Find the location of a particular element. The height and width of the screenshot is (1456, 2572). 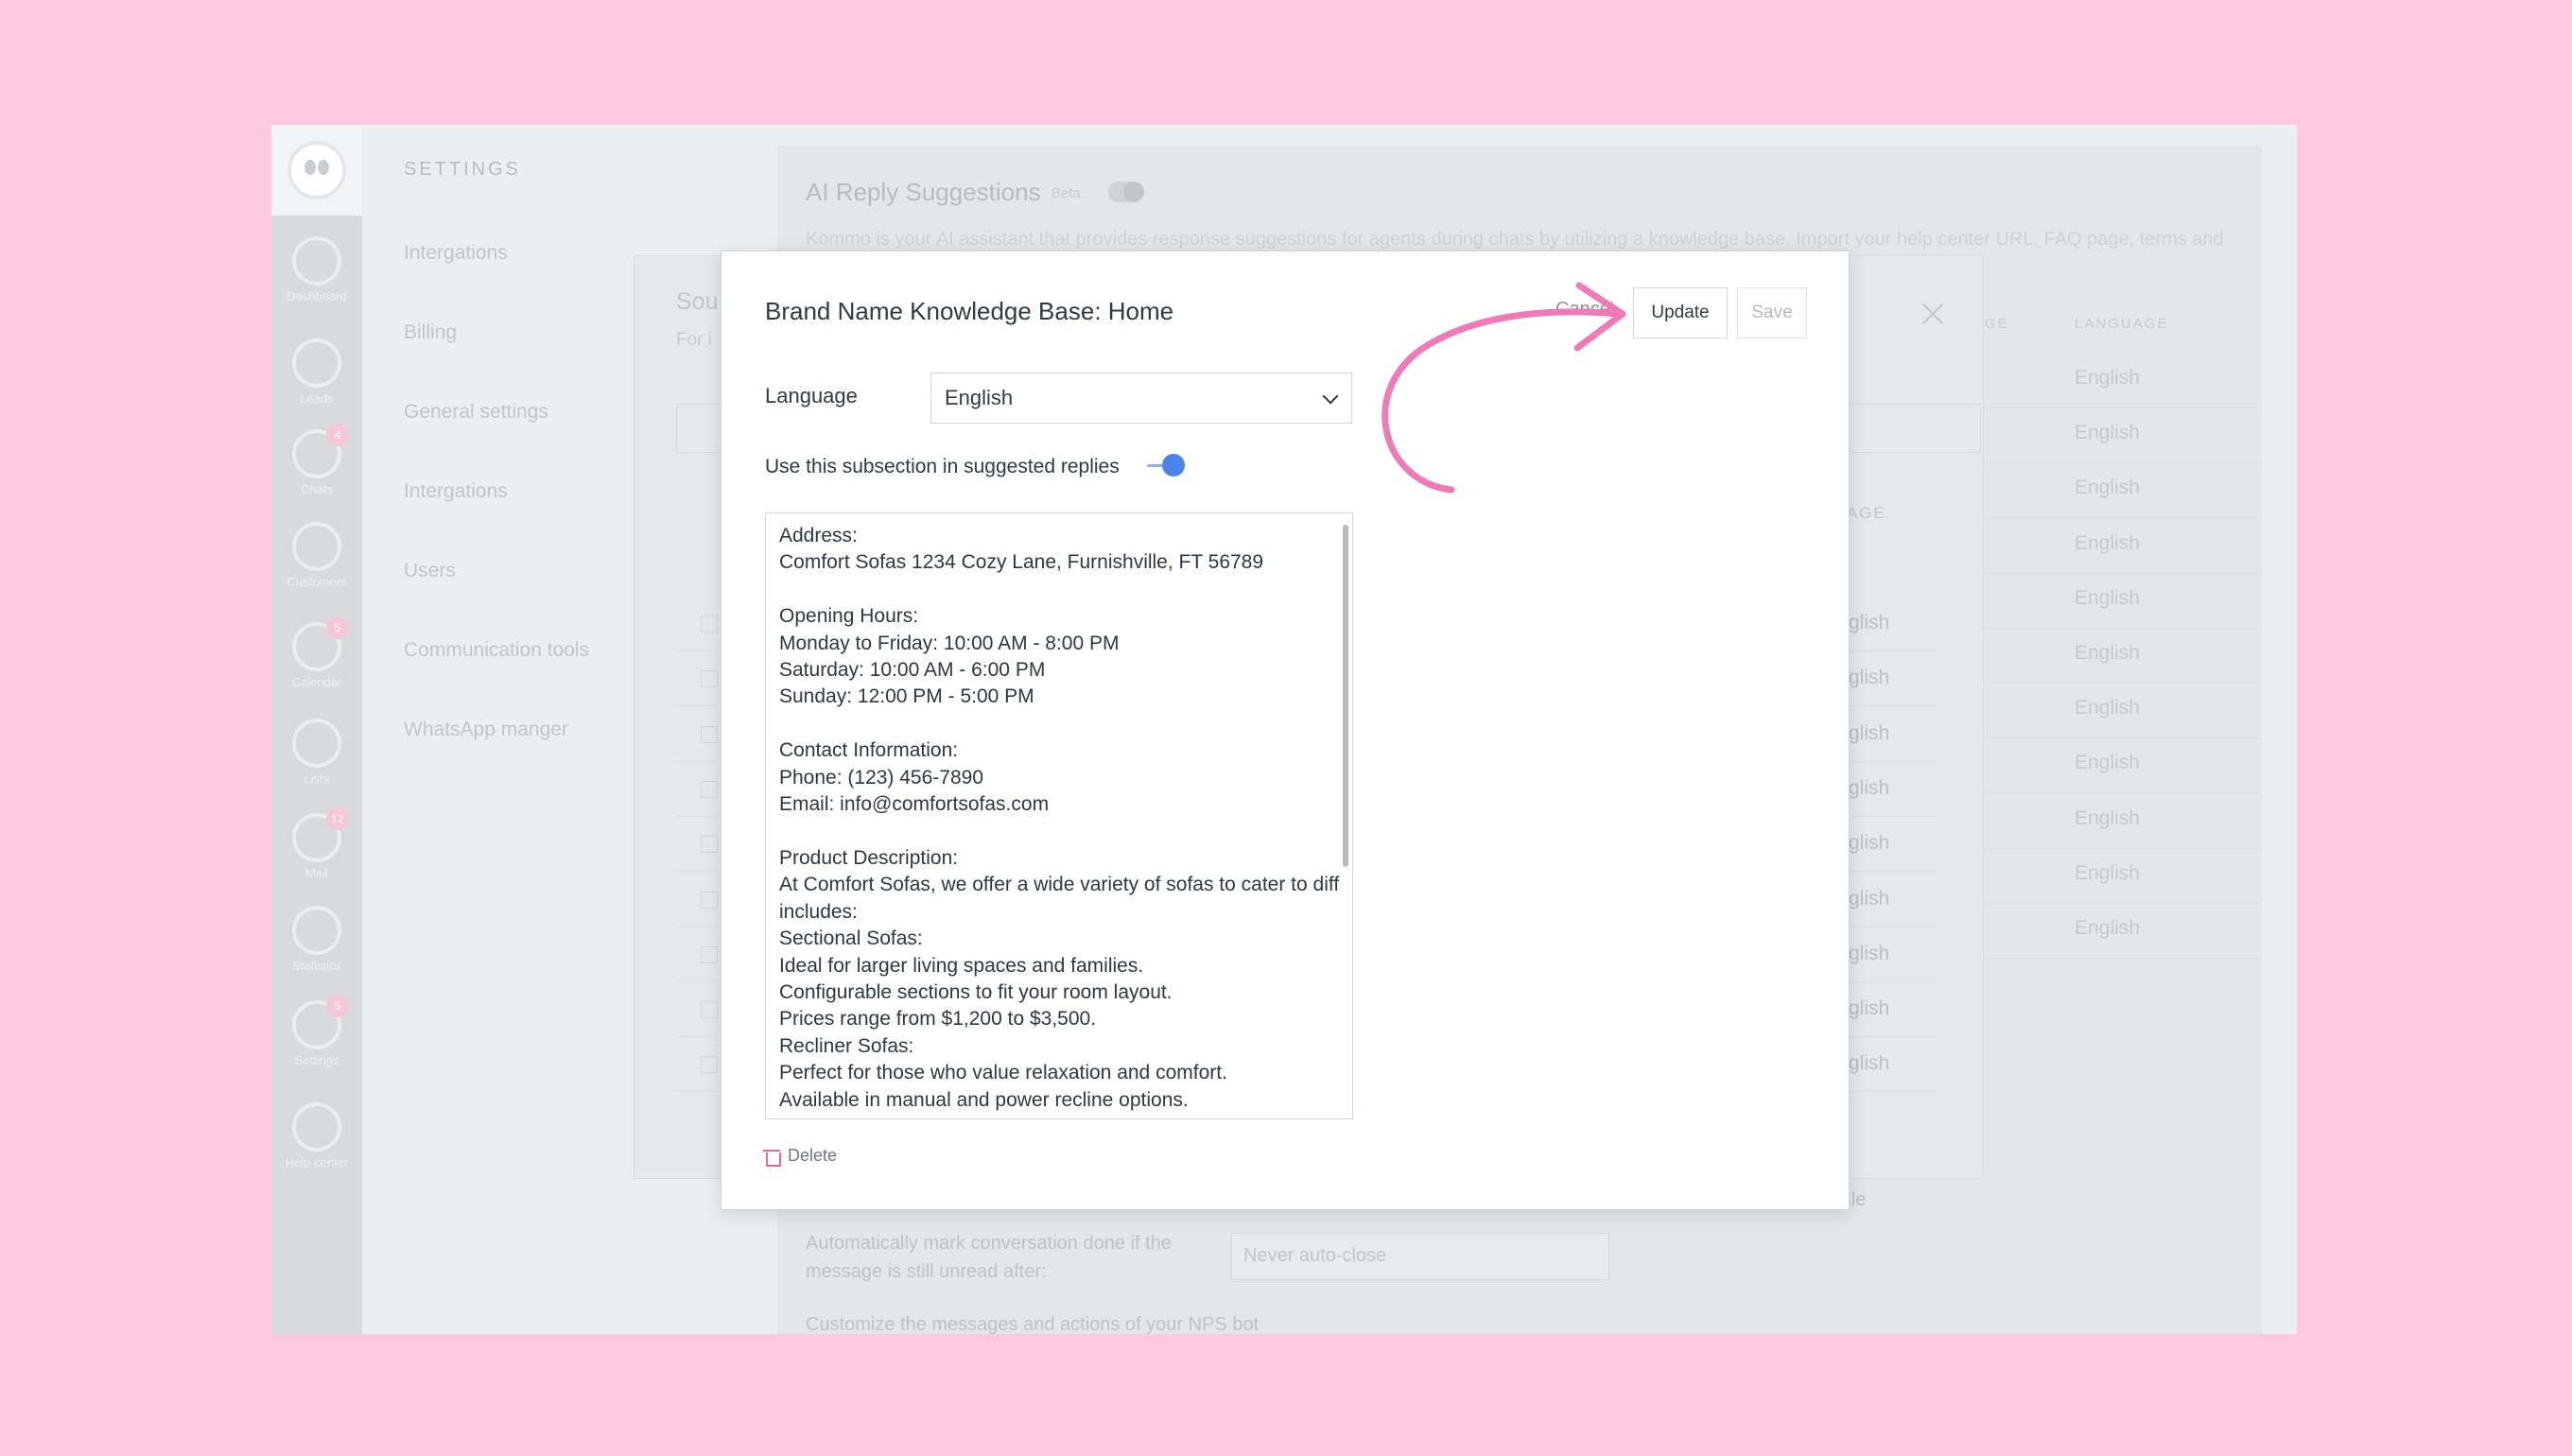

table-row: 12English is located at coordinates (2106, 491).